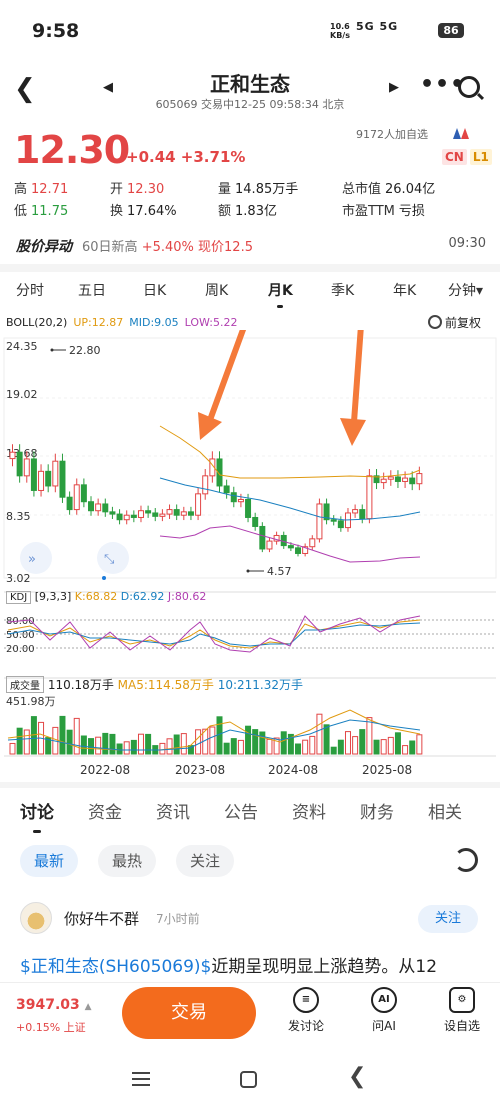  I want to click on filter-hot: 最热, so click(127, 861).